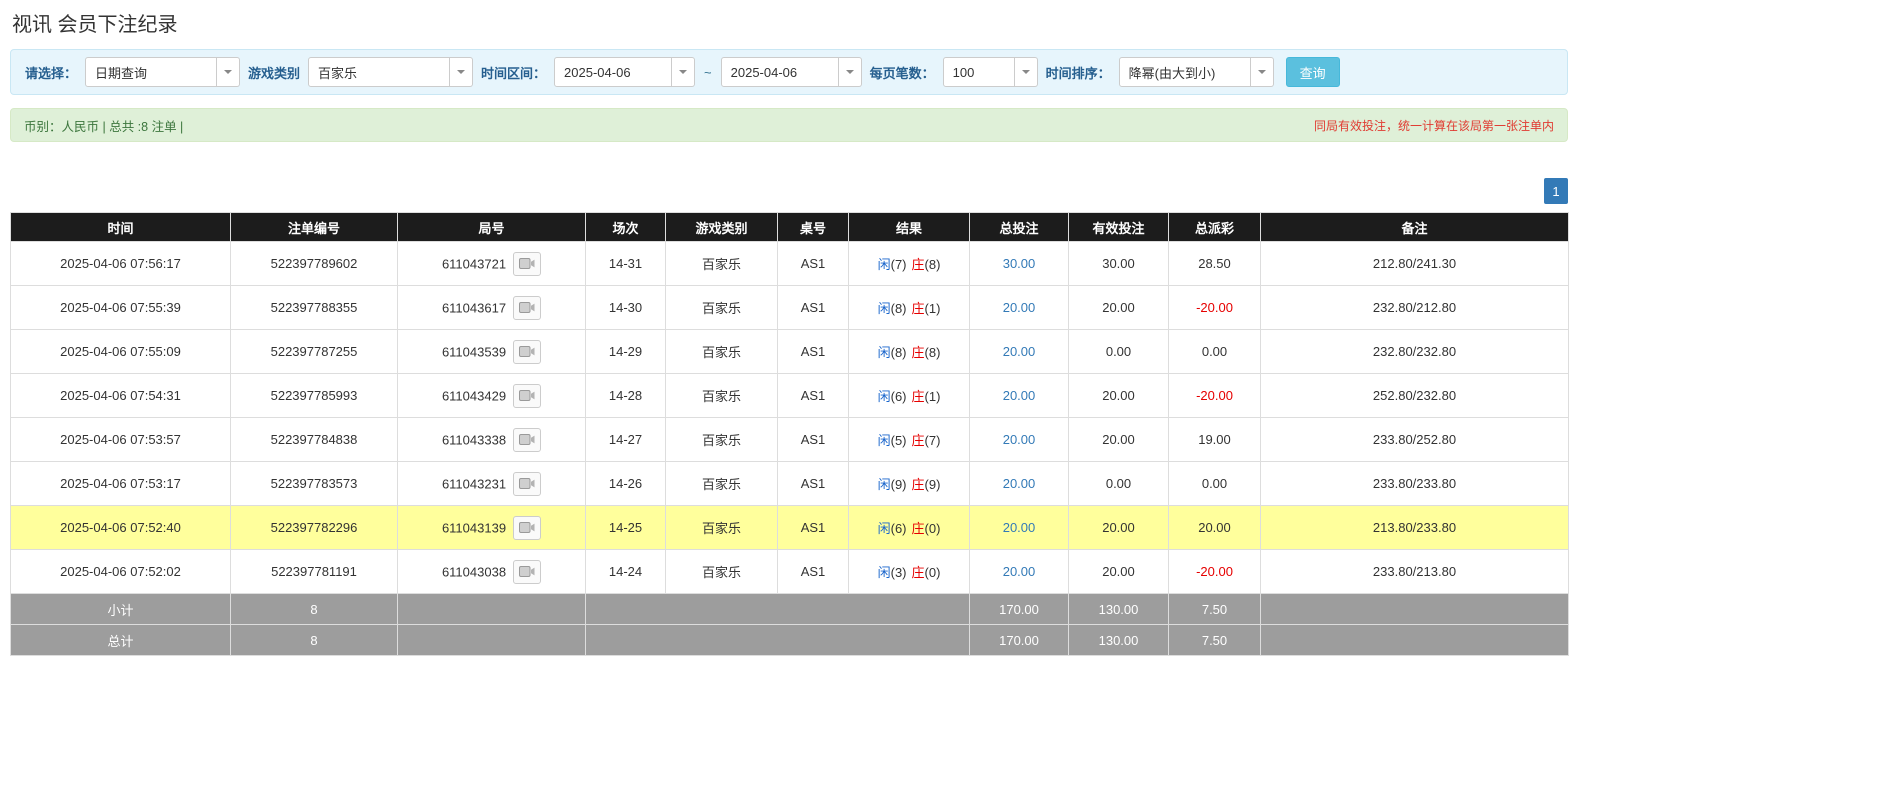  I want to click on game-type-select: 百家乐, so click(391, 72).